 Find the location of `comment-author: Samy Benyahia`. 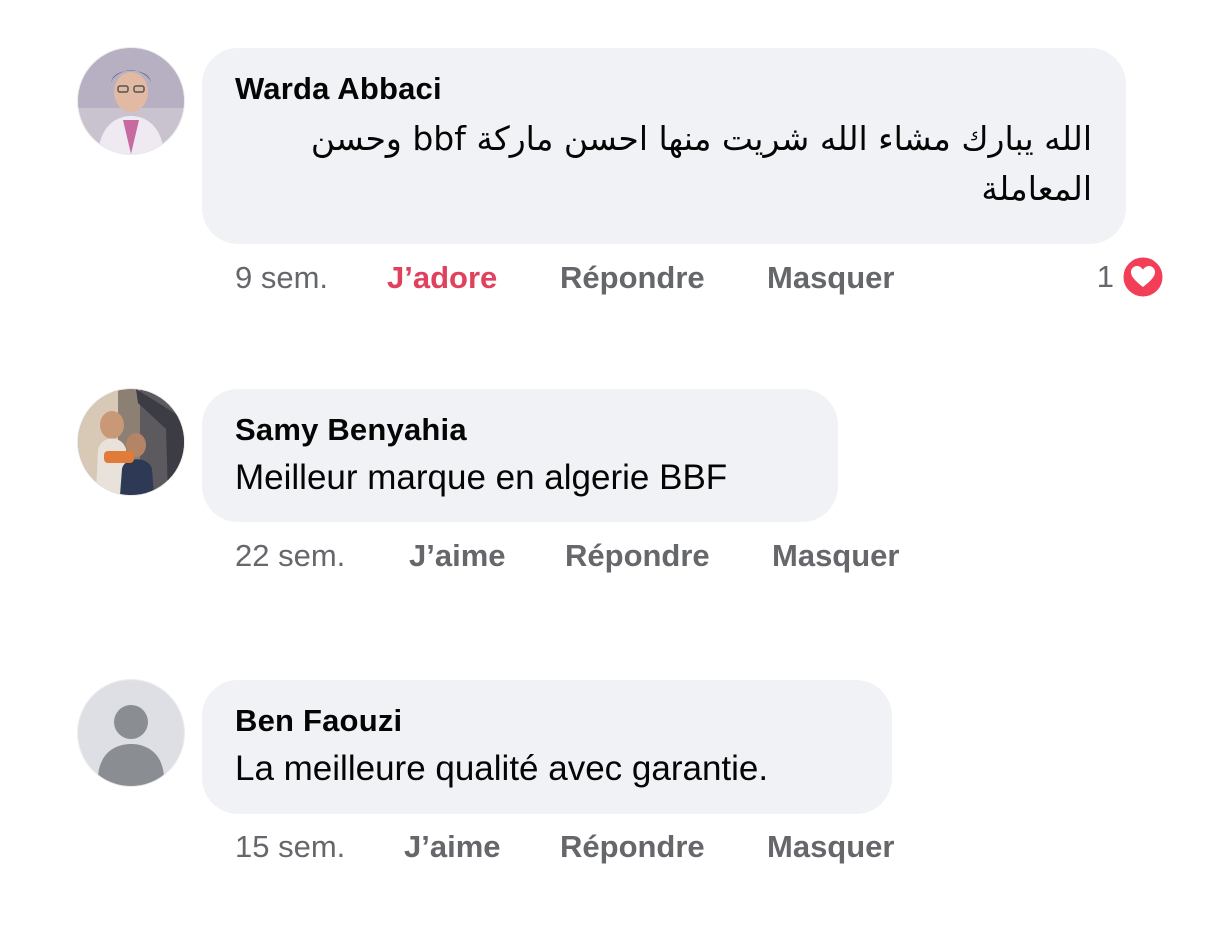

comment-author: Samy Benyahia is located at coordinates (519, 430).